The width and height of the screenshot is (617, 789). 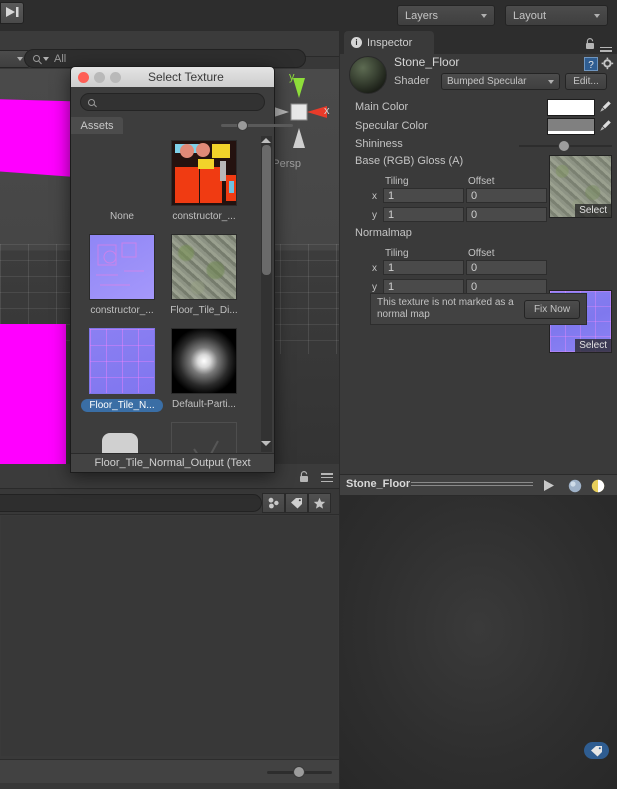 I want to click on specular-color-label: Specular Color, so click(x=391, y=126).